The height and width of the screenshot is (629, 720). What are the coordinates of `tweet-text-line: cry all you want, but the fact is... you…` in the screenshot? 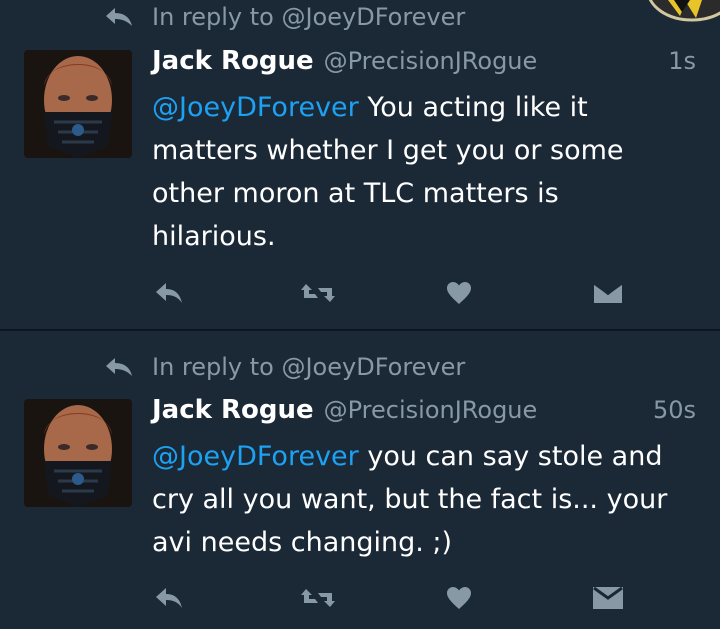 It's located at (410, 499).